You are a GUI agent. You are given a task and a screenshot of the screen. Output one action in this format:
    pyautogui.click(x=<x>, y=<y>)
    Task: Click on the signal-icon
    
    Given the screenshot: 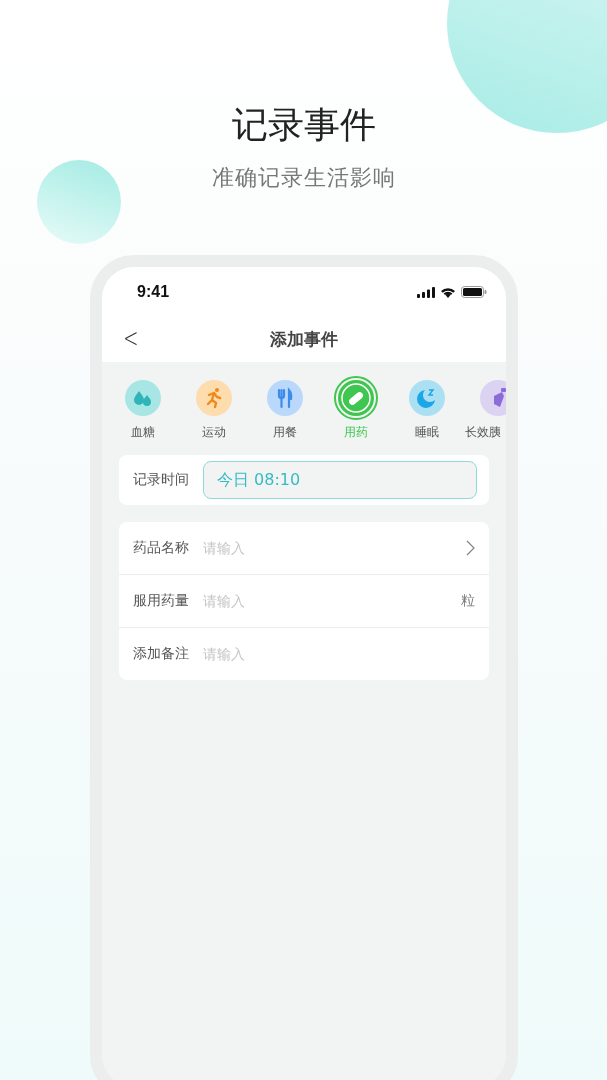 What is the action you would take?
    pyautogui.click(x=426, y=292)
    